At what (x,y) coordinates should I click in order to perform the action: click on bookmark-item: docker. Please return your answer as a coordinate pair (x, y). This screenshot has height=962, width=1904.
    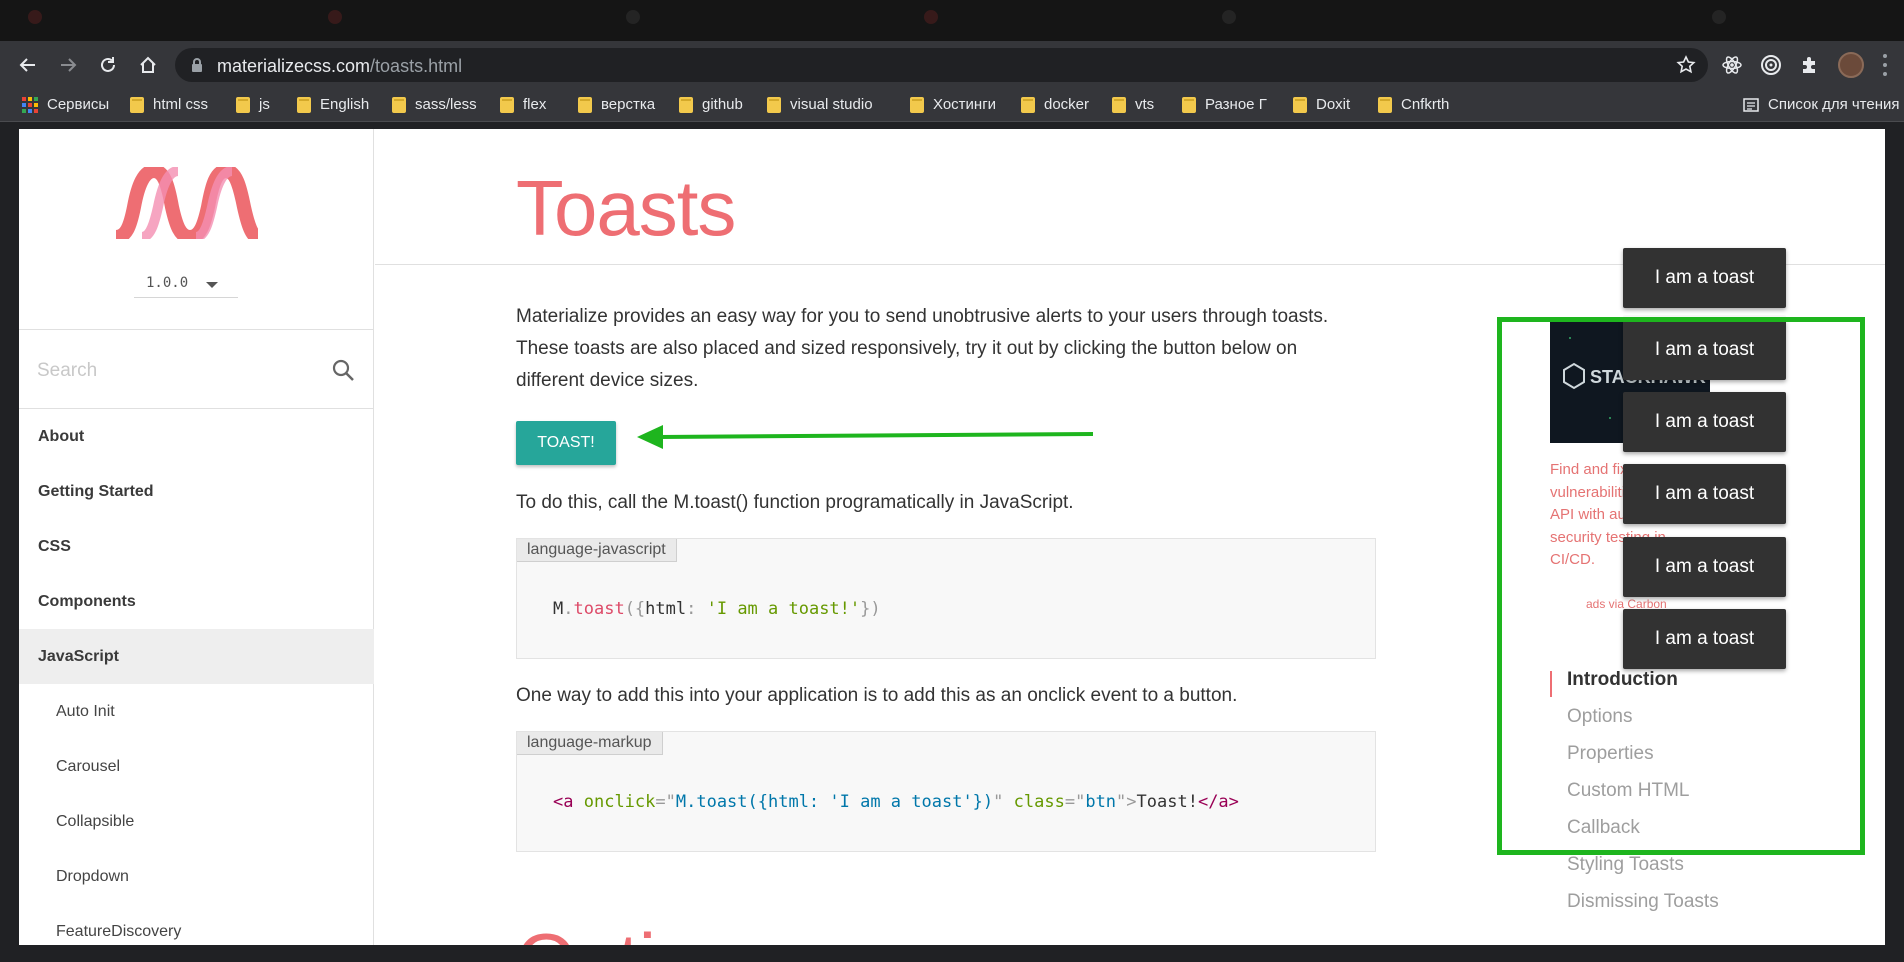
    Looking at the image, I should click on (1055, 104).